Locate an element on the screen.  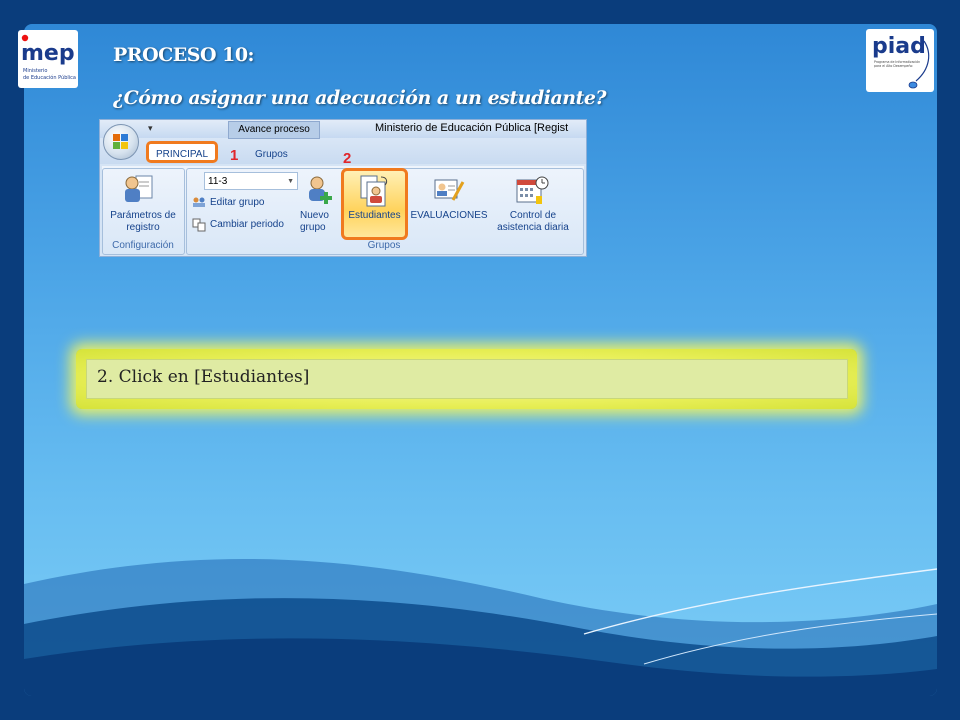
cambiar-periodo-button: Cambiar periodo is located at coordinates (247, 224).